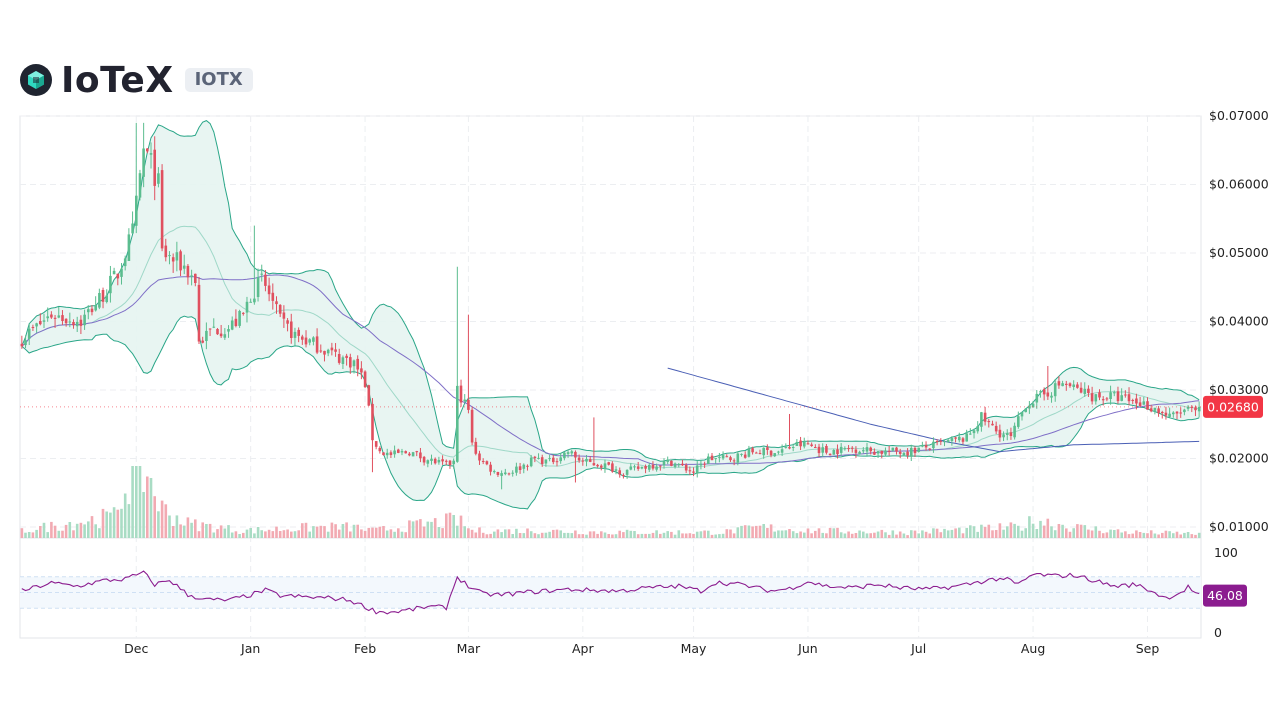  I want to click on price-axis-tick-label: $0.02000, so click(1239, 458).